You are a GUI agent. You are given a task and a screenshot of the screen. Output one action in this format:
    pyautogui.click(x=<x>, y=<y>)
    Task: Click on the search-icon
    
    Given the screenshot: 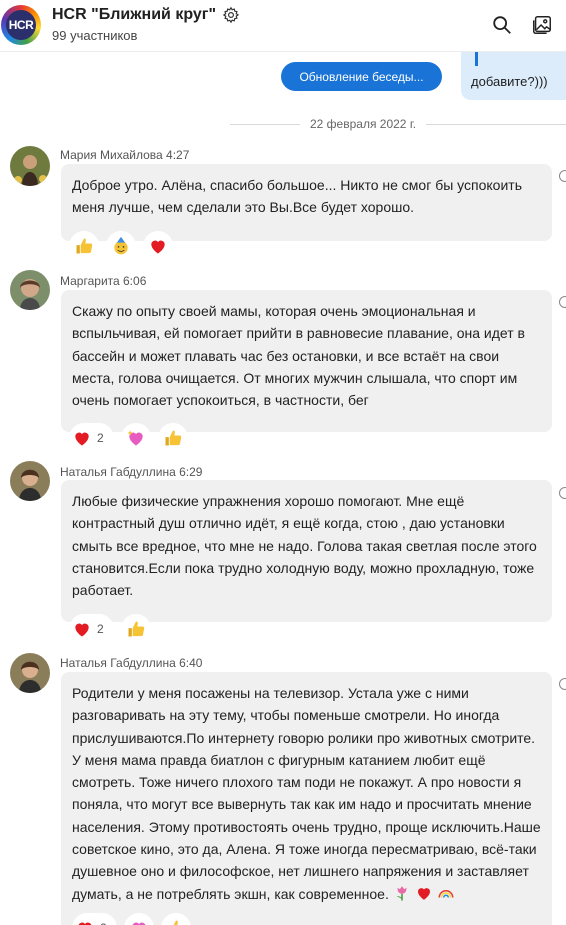 What is the action you would take?
    pyautogui.click(x=502, y=25)
    